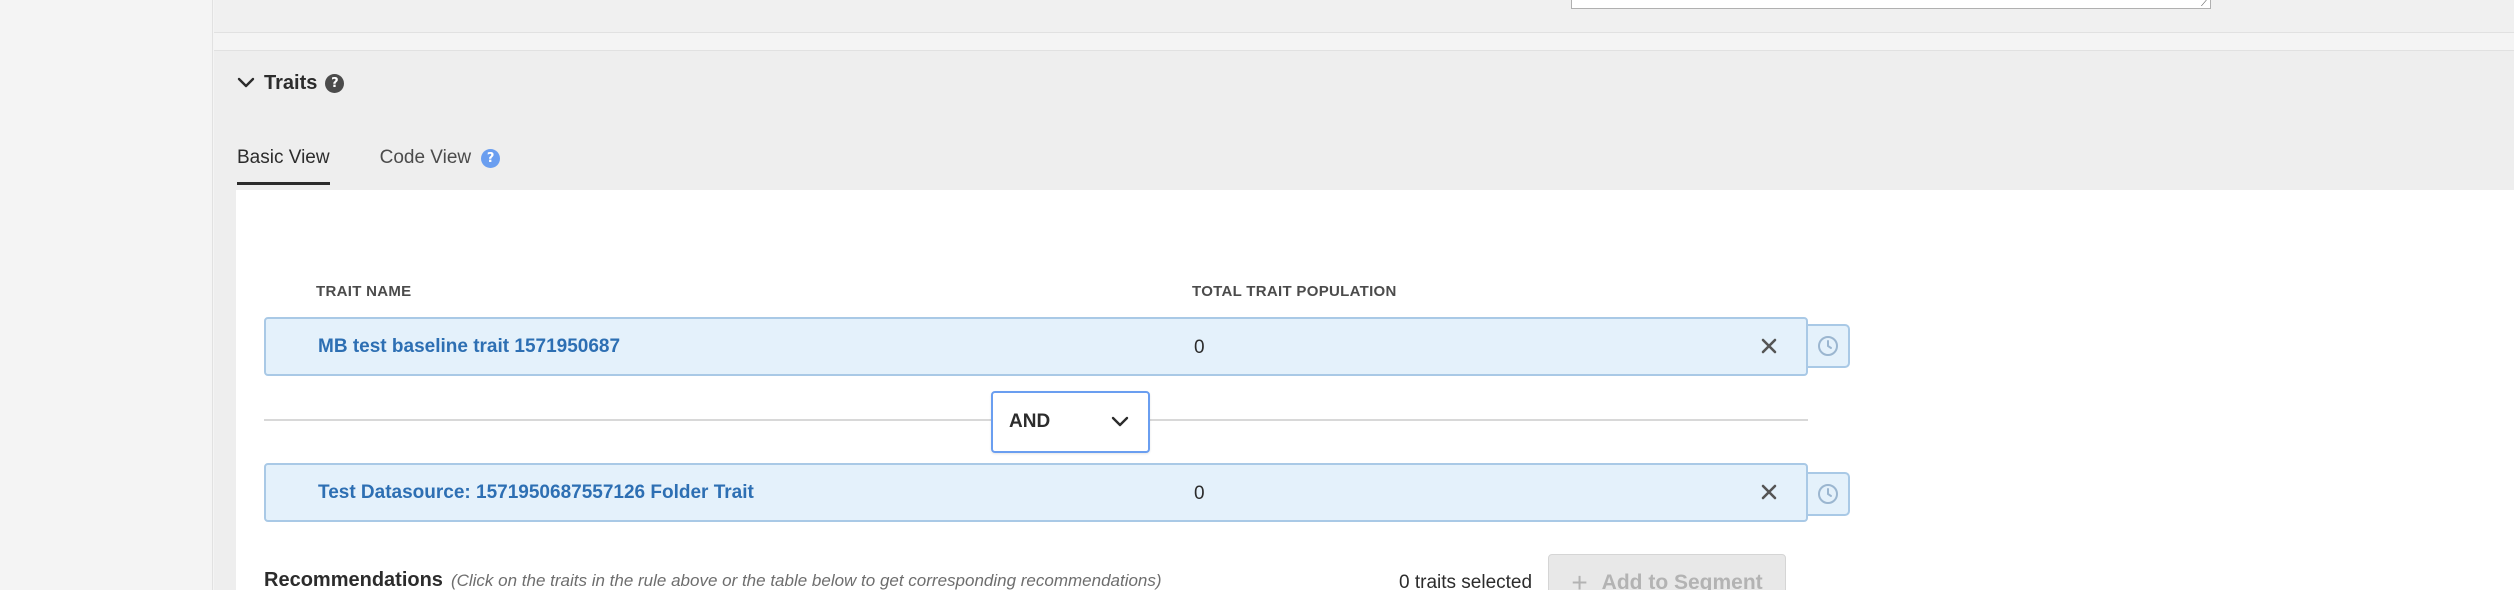 This screenshot has width=2514, height=590. What do you see at coordinates (1682, 580) in the screenshot?
I see `add-to-segment-label: Add to Segment` at bounding box center [1682, 580].